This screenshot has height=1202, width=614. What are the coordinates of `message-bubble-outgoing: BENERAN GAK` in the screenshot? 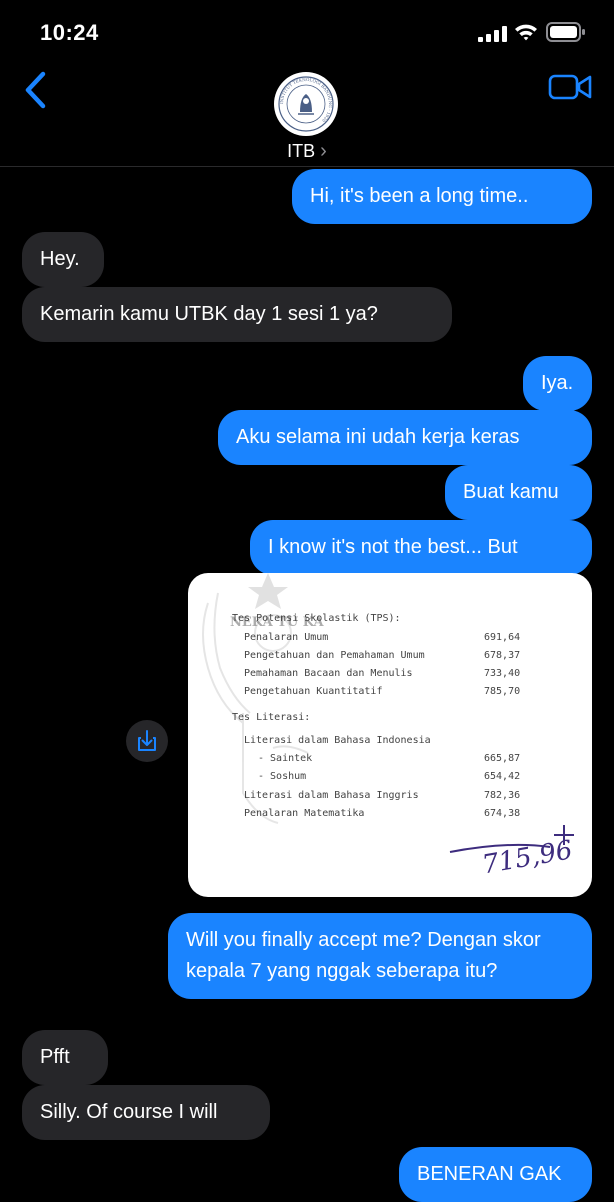 It's located at (495, 1174).